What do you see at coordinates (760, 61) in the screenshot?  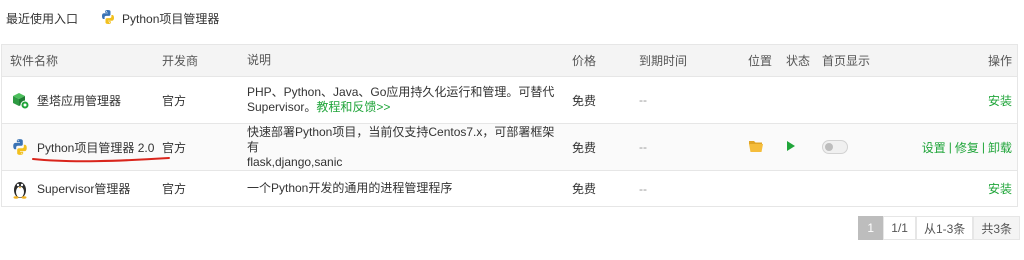 I see `header-position: 位置` at bounding box center [760, 61].